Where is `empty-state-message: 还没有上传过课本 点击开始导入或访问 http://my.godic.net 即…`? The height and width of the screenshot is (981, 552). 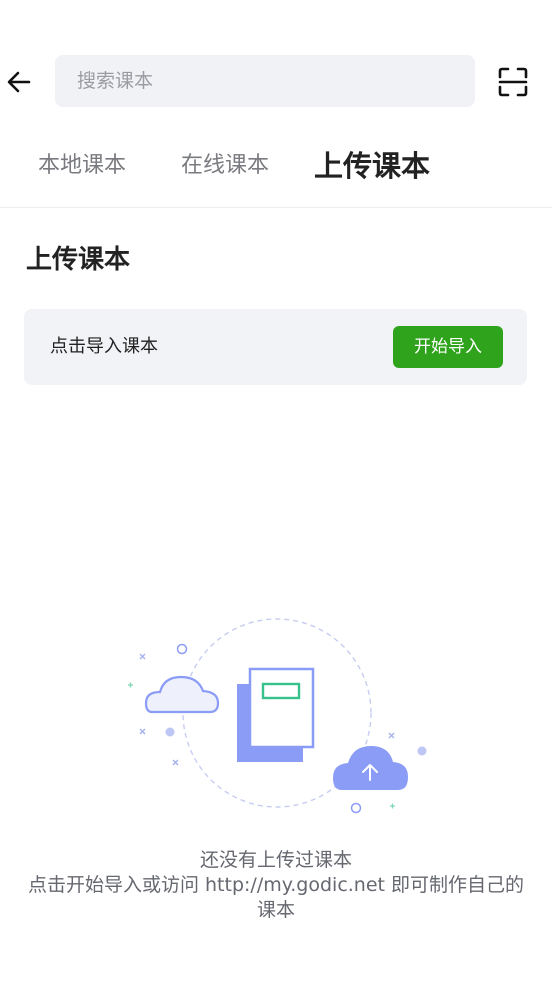 empty-state-message: 还没有上传过课本 点击开始导入或访问 http://my.godic.net 即… is located at coordinates (276, 885).